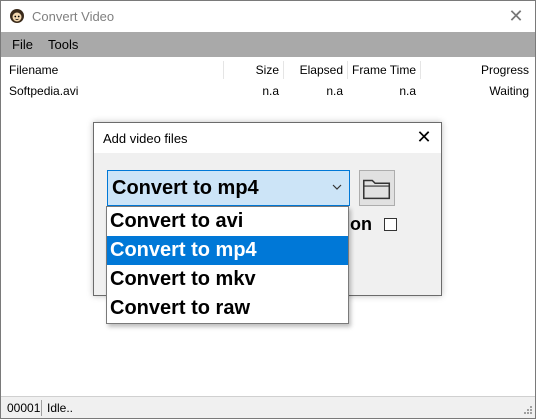 The width and height of the screenshot is (536, 419). I want to click on chevron-down-icon, so click(337, 187).